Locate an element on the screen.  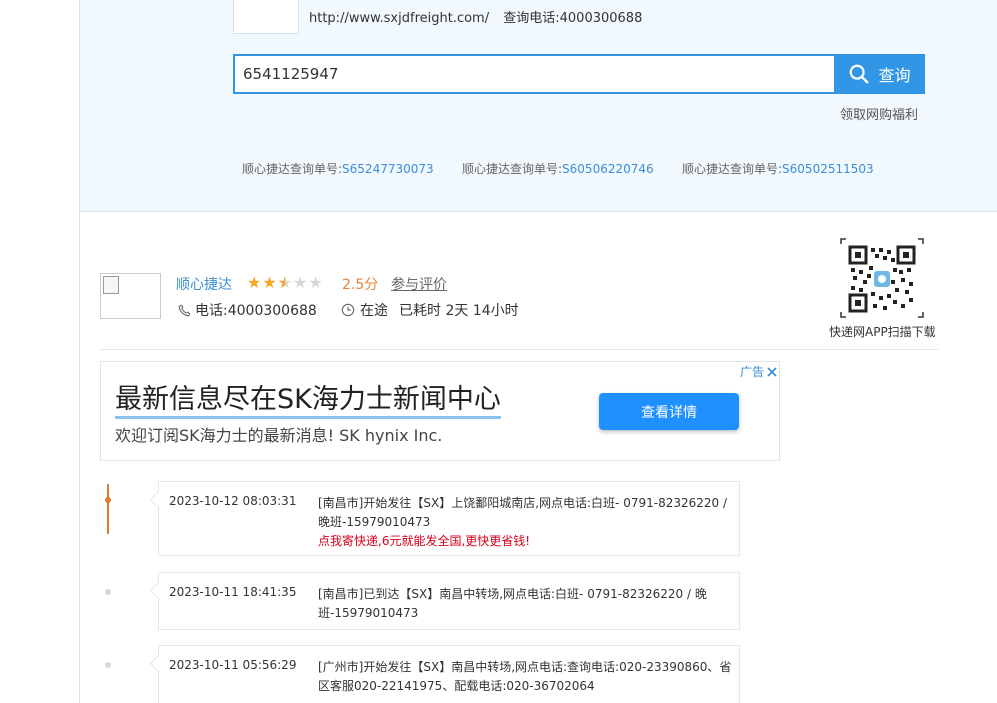
welfare-link: 领取网购福利 is located at coordinates (879, 113).